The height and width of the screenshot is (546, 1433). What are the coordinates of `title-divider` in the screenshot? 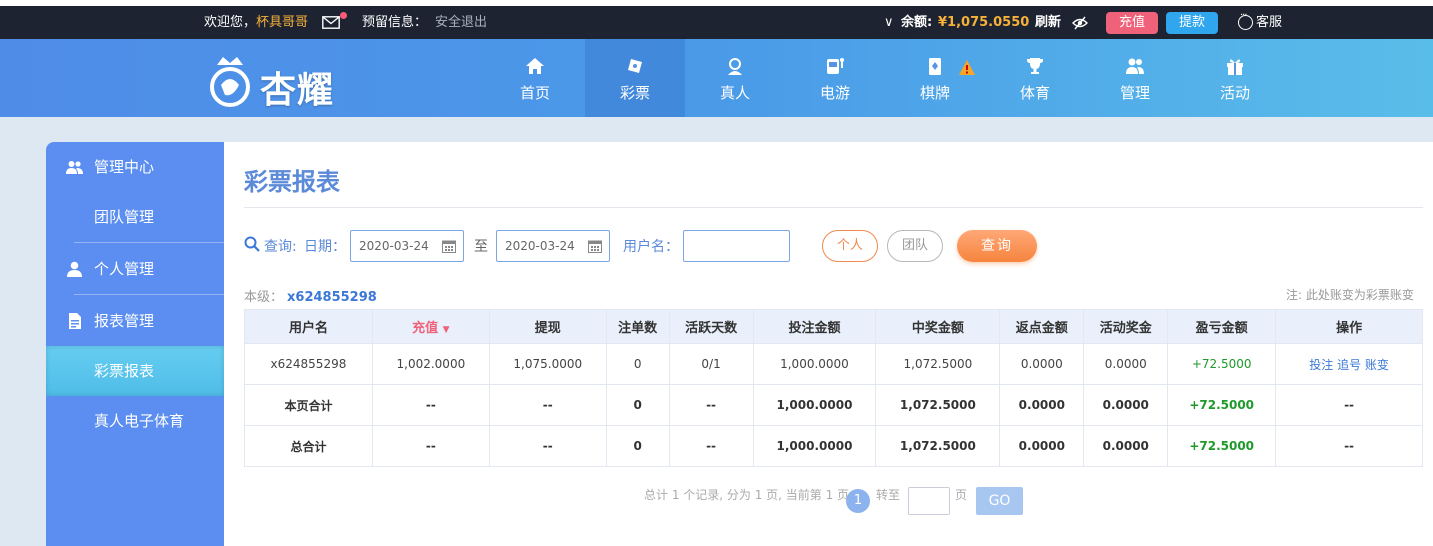 It's located at (833, 207).